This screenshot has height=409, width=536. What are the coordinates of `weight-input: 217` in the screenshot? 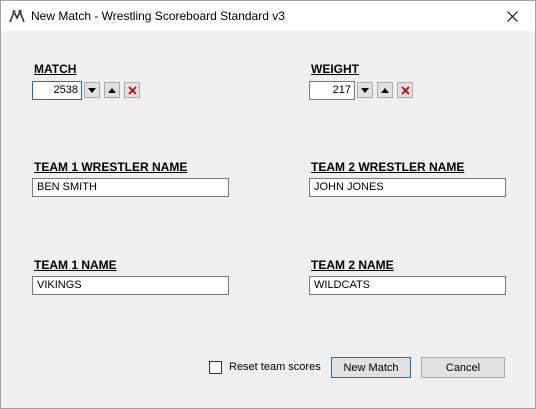 It's located at (332, 90).